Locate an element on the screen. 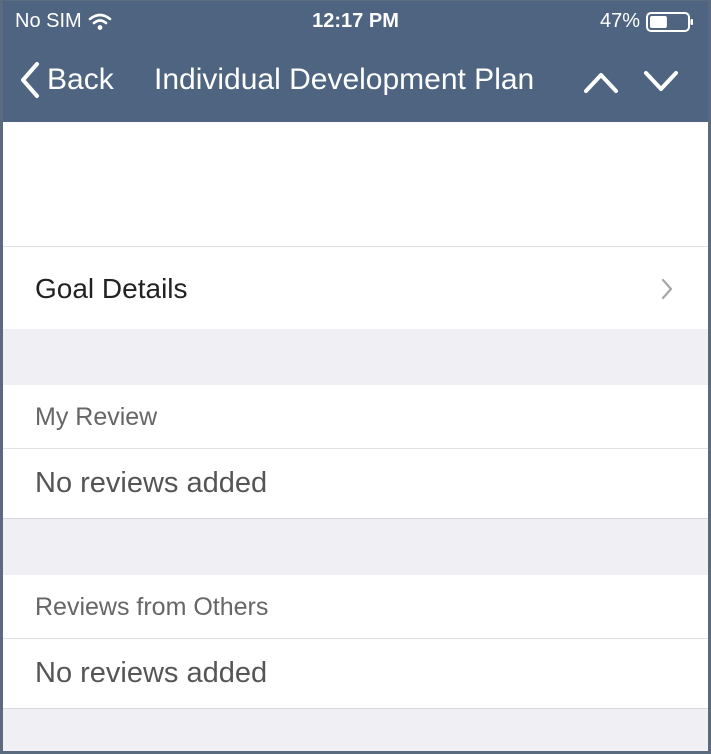 The height and width of the screenshot is (754, 711). goal-details-row: Goal Details is located at coordinates (355, 288).